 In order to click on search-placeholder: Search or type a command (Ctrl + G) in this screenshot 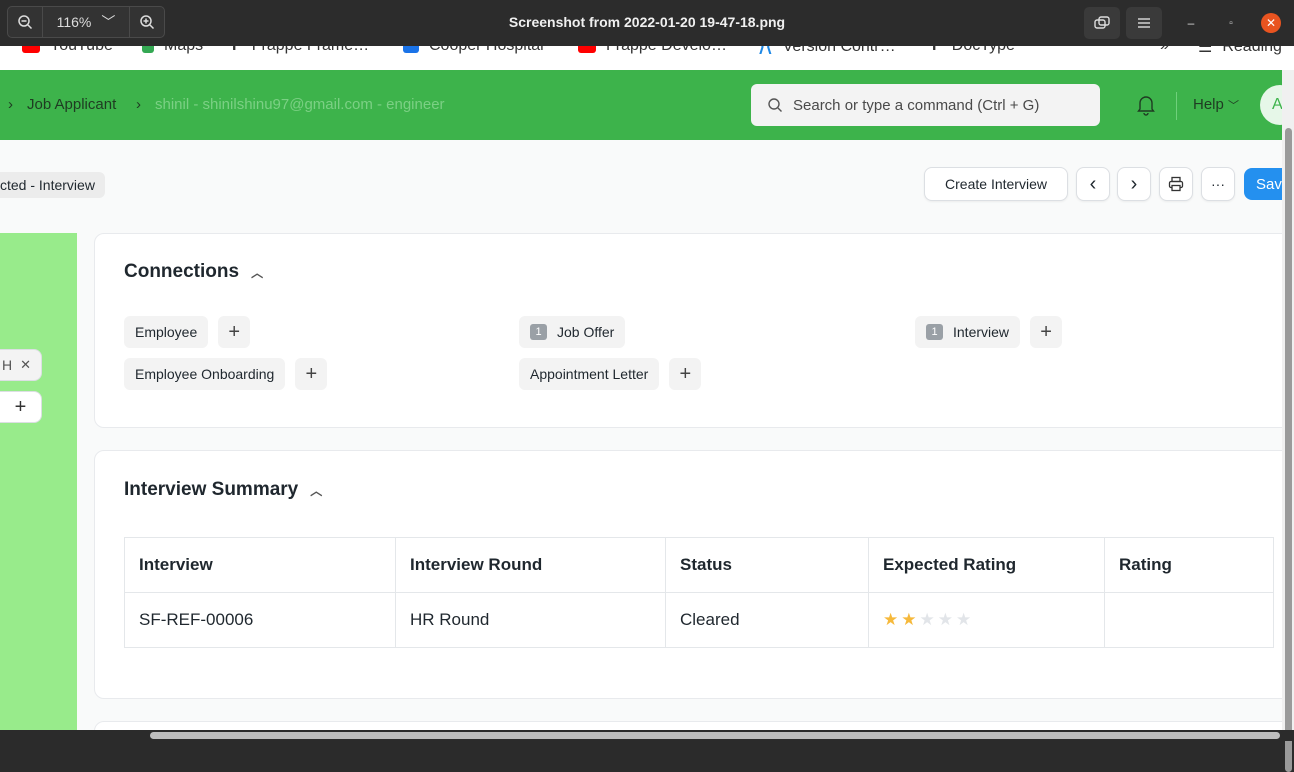, I will do `click(916, 105)`.